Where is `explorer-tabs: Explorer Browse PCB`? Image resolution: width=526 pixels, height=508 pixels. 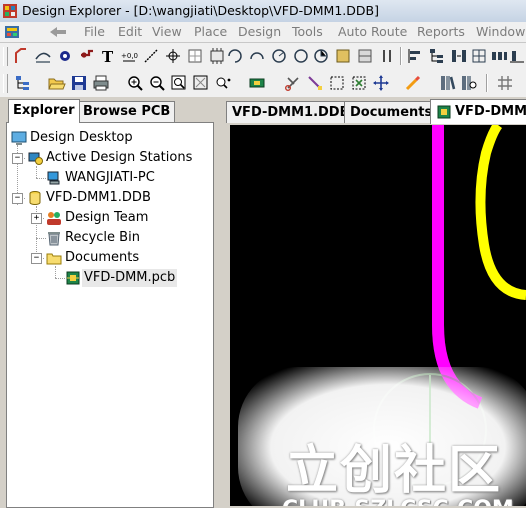
explorer-tabs: Explorer Browse PCB is located at coordinates (112, 111).